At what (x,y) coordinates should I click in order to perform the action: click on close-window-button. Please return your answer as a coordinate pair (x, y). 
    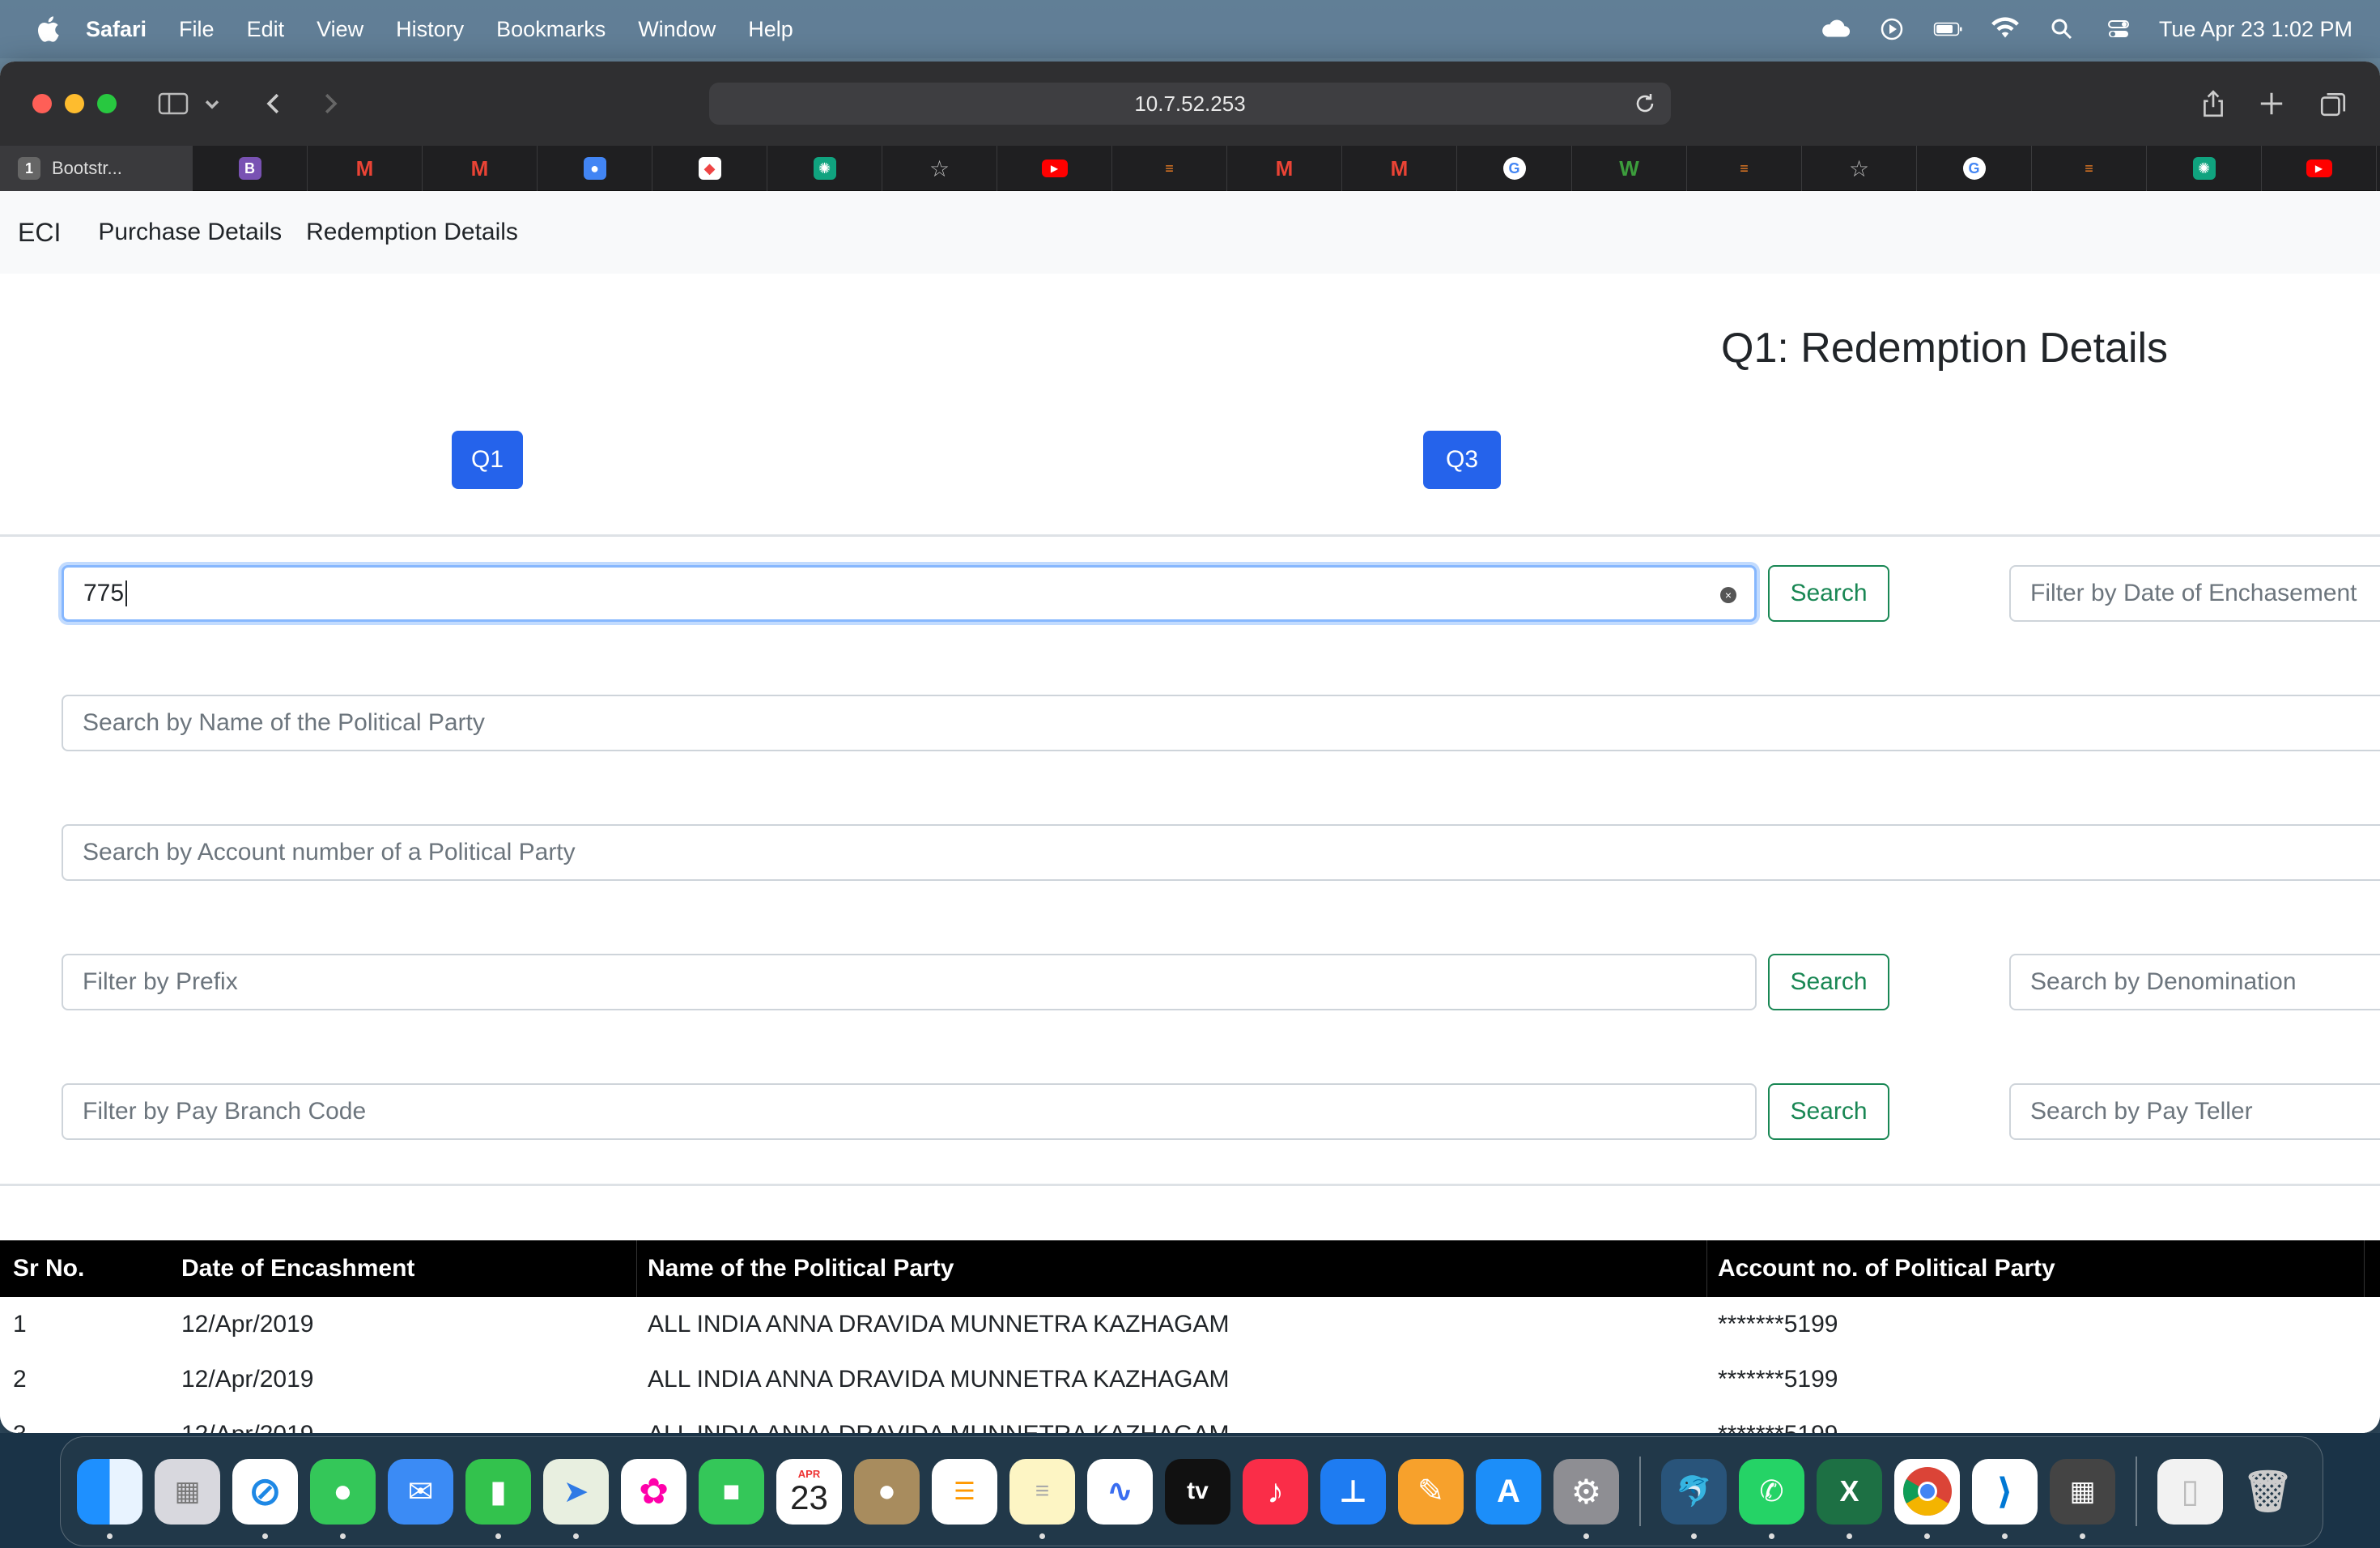
    Looking at the image, I should click on (42, 104).